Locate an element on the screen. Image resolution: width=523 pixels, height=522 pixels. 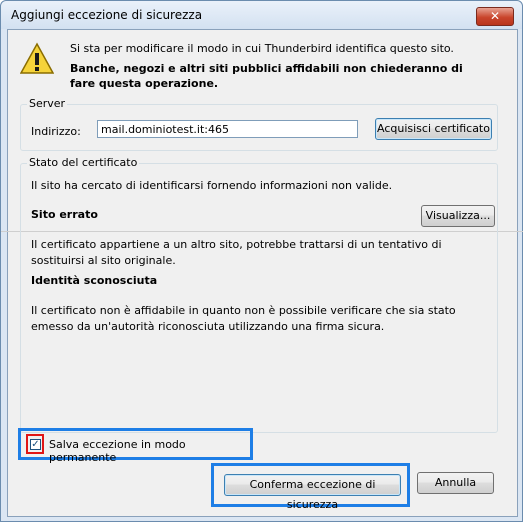
section-heading-unknown-identity: Identità sconosciuta is located at coordinates (94, 280).